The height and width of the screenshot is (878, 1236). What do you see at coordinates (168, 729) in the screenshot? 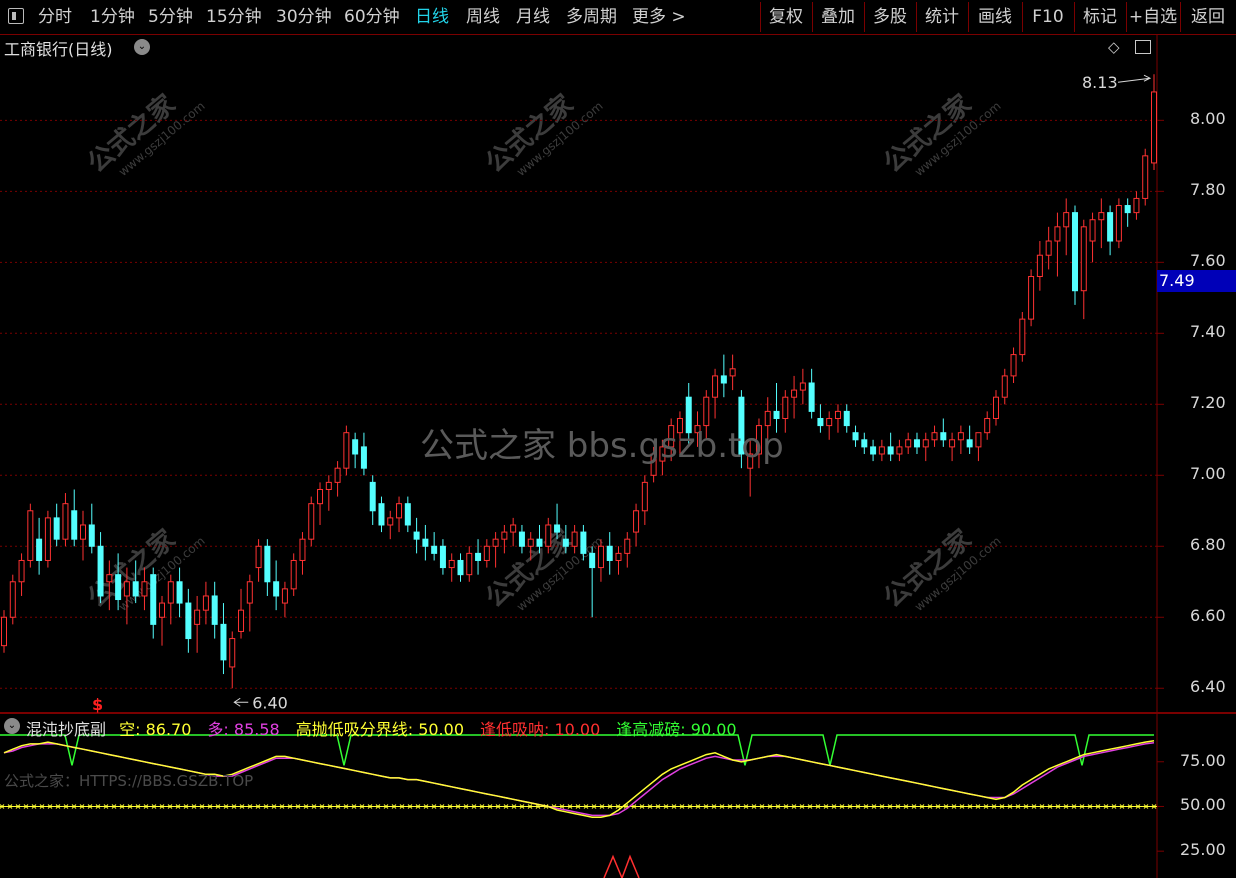
I see `indicator-field-value: 86.70` at bounding box center [168, 729].